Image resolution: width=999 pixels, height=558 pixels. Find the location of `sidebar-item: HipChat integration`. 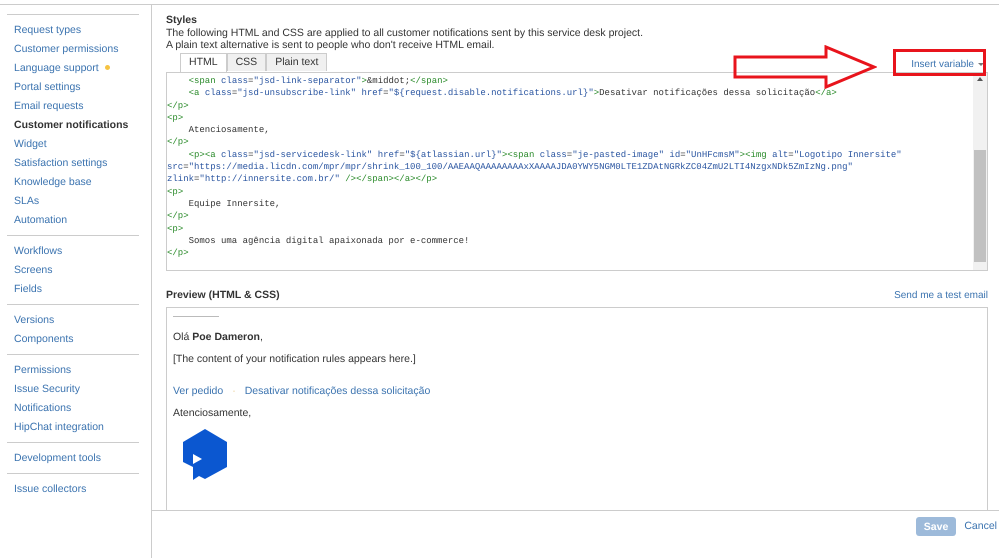

sidebar-item: HipChat integration is located at coordinates (55, 426).